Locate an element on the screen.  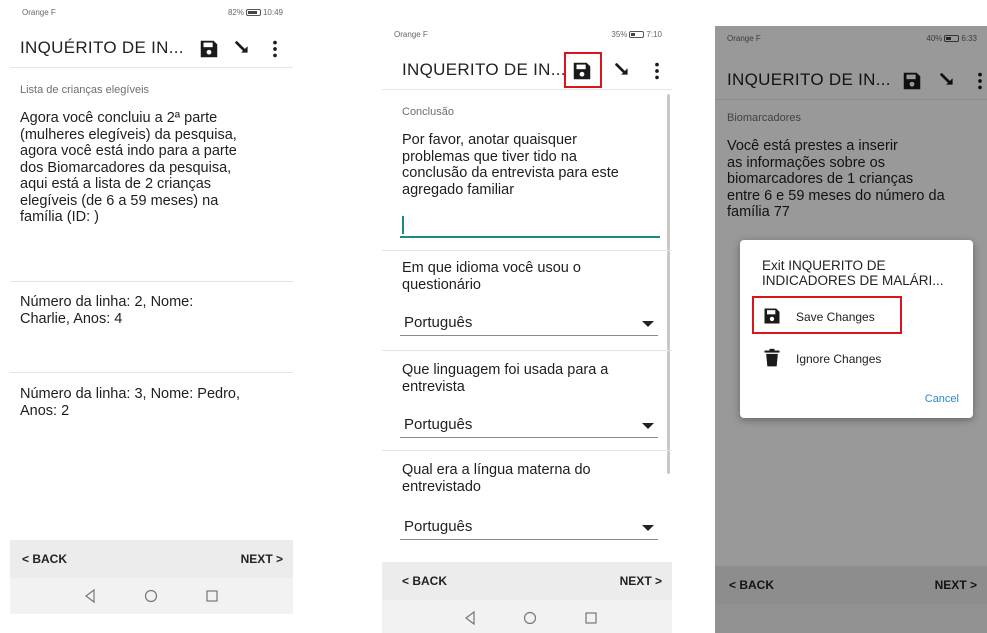
list-item: Número da linha: 3, Nome: Pedro, Anos: 2 is located at coordinates (155, 402).